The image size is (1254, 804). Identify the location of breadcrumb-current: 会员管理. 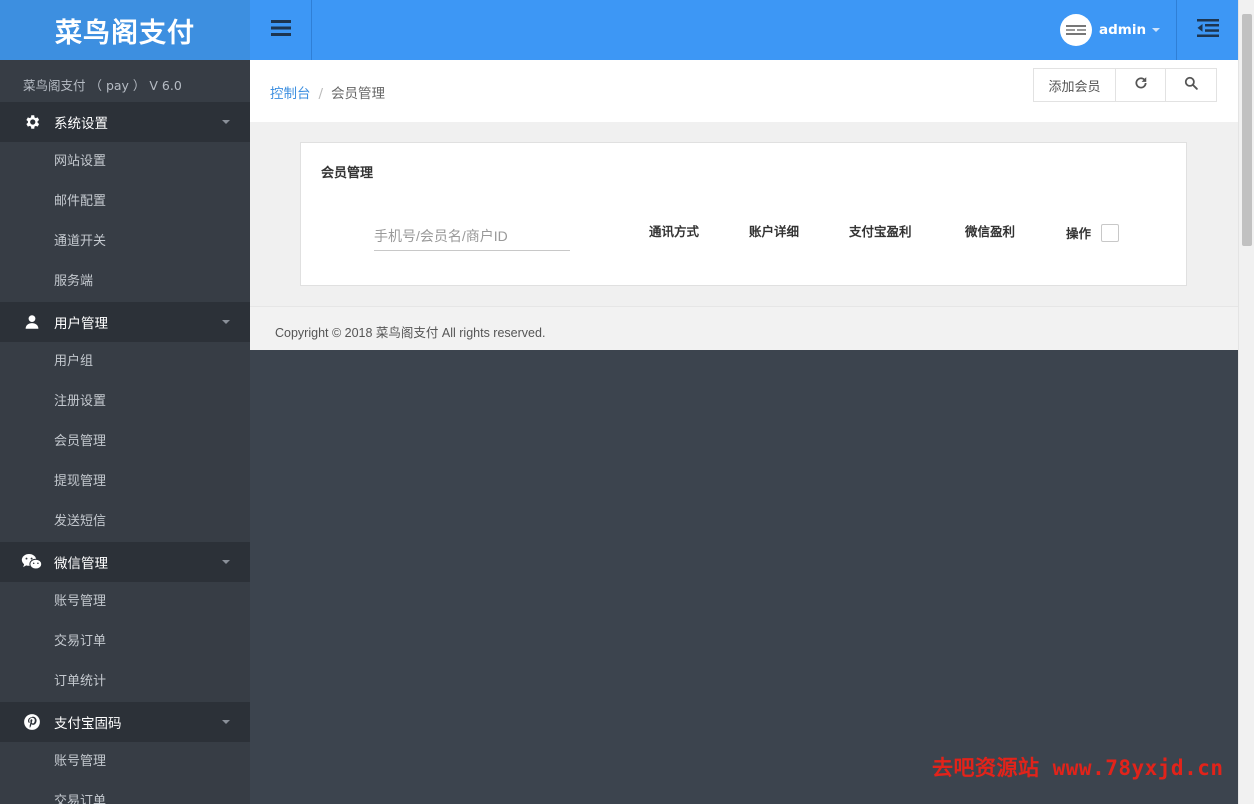
(358, 94).